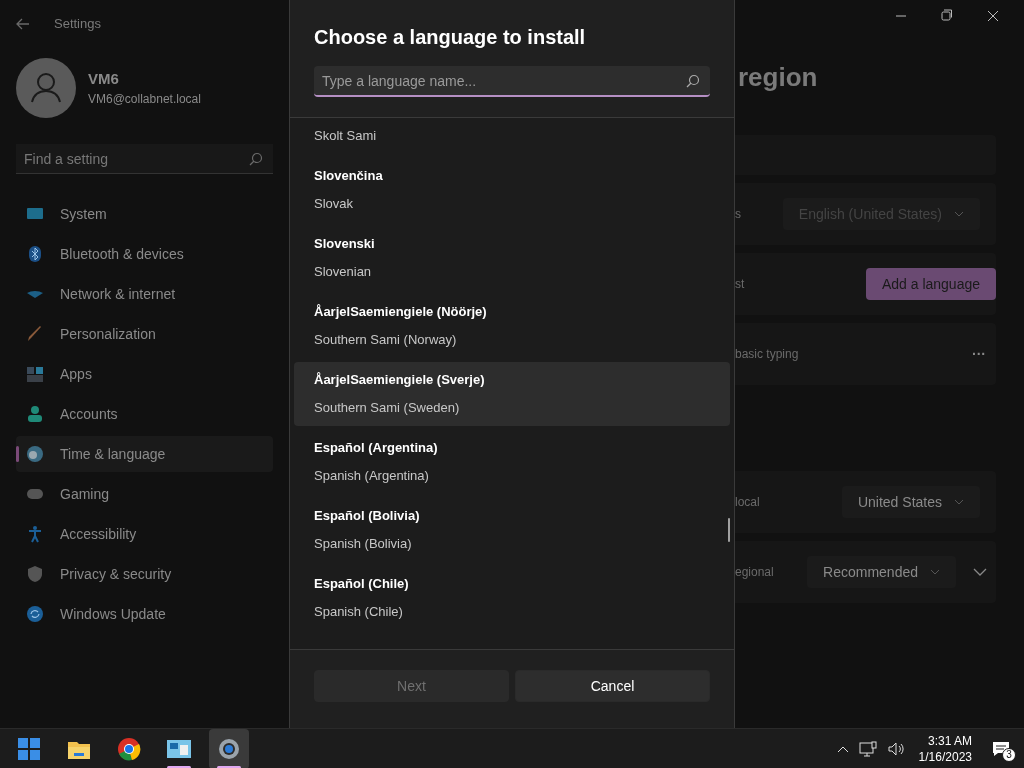  I want to click on nav-item: Network & internet, so click(144, 294).